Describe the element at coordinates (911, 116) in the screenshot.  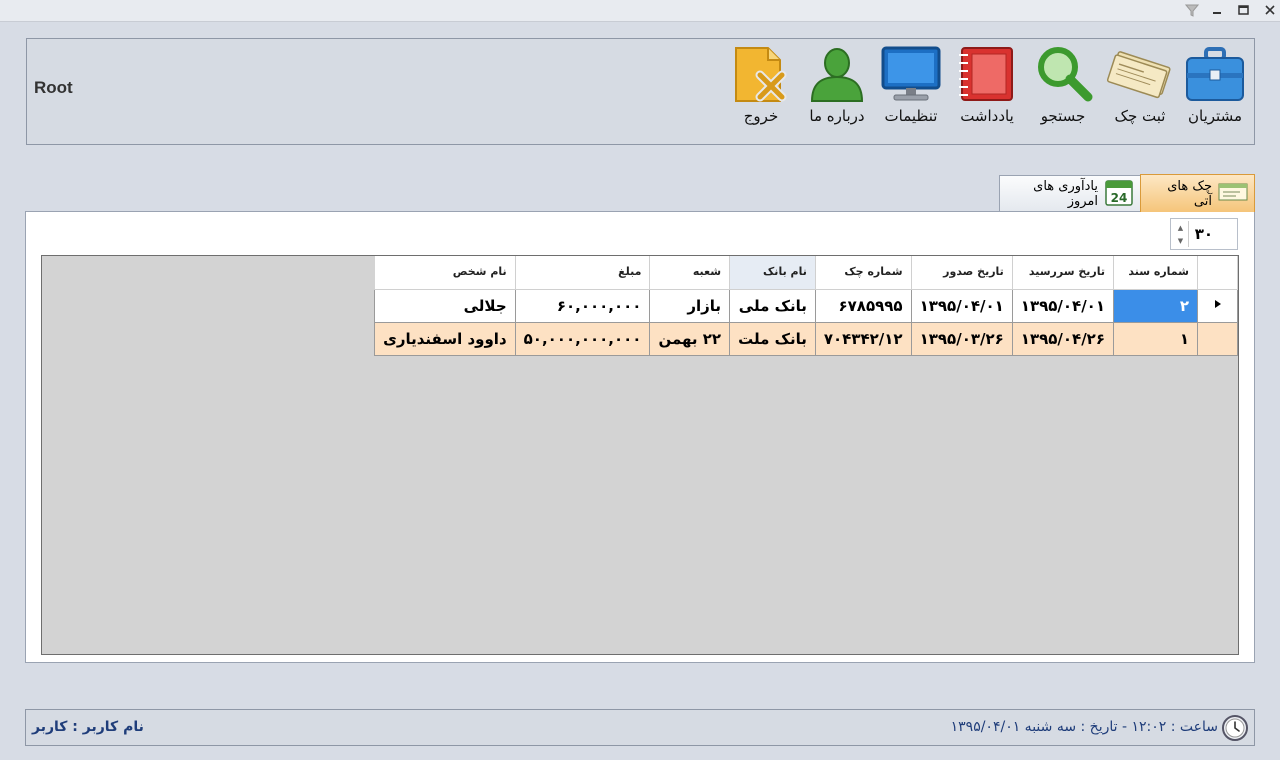
I see `settings-label: تنظیمات` at that location.